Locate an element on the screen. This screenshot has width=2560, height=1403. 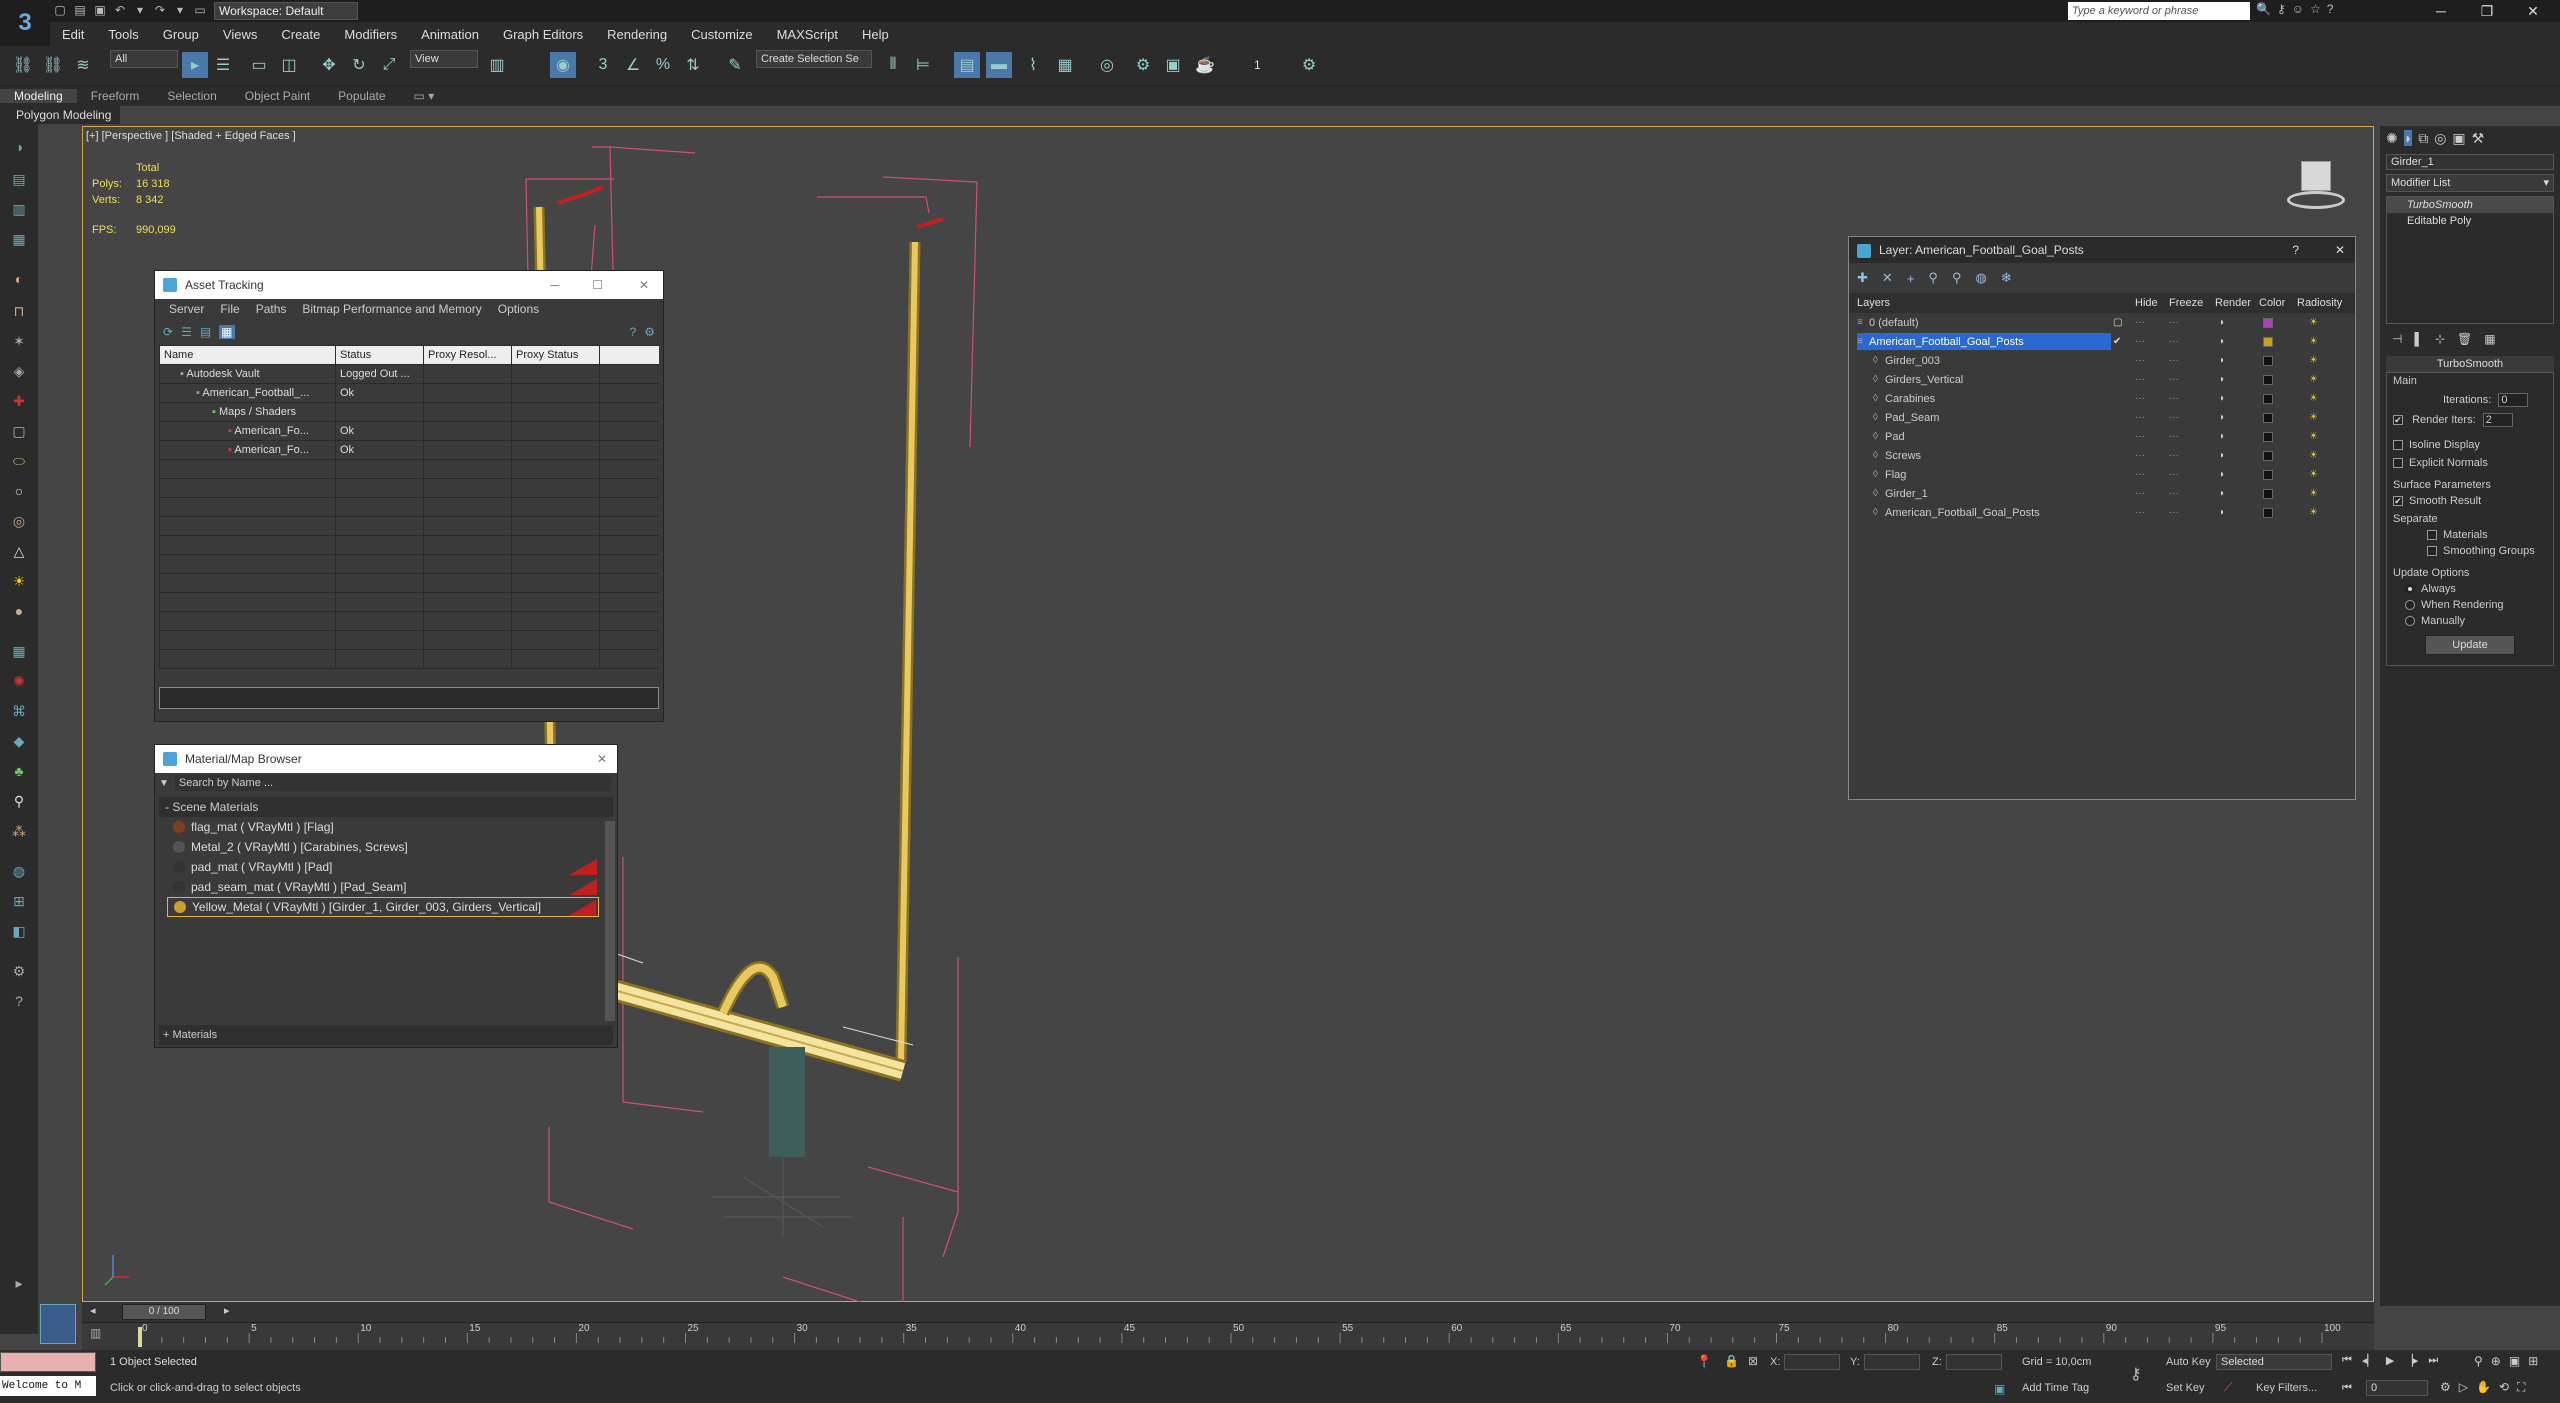
move-icon: ✥ is located at coordinates (329, 65).